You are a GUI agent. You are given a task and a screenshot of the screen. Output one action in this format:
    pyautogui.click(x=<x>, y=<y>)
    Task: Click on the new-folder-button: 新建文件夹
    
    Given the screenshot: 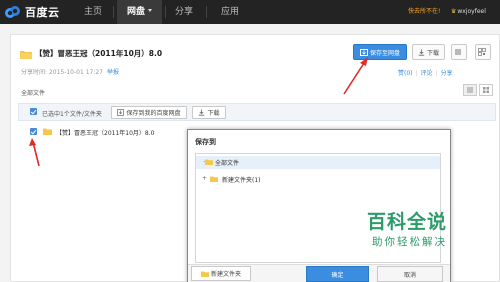 What is the action you would take?
    pyautogui.click(x=221, y=273)
    